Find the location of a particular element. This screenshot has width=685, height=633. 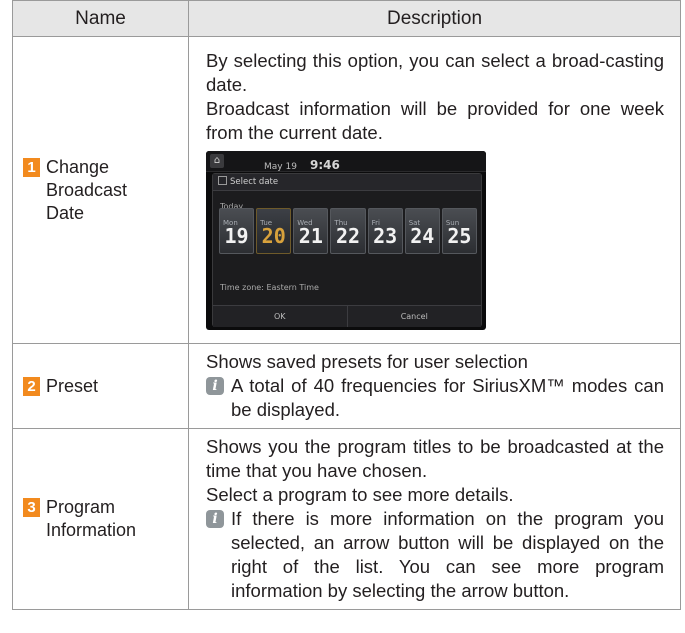

row-name-line: Date is located at coordinates (65, 212).